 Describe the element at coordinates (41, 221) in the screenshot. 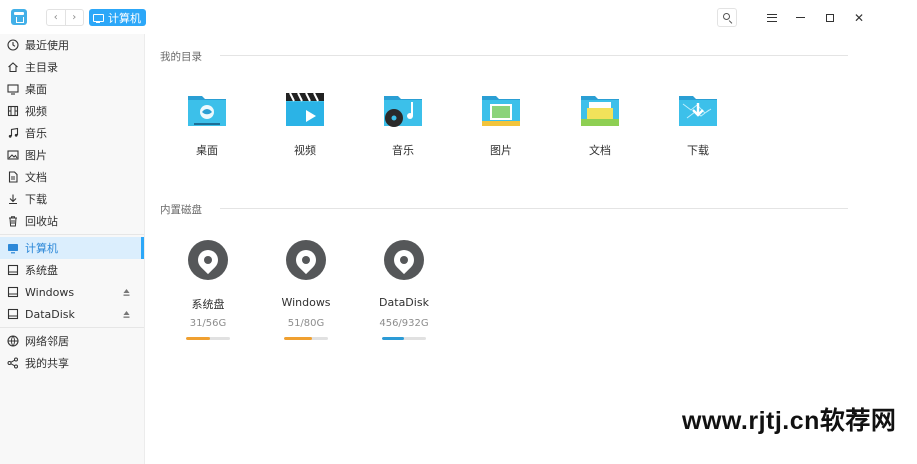

I see `sidebar-item-label: 回收站` at that location.